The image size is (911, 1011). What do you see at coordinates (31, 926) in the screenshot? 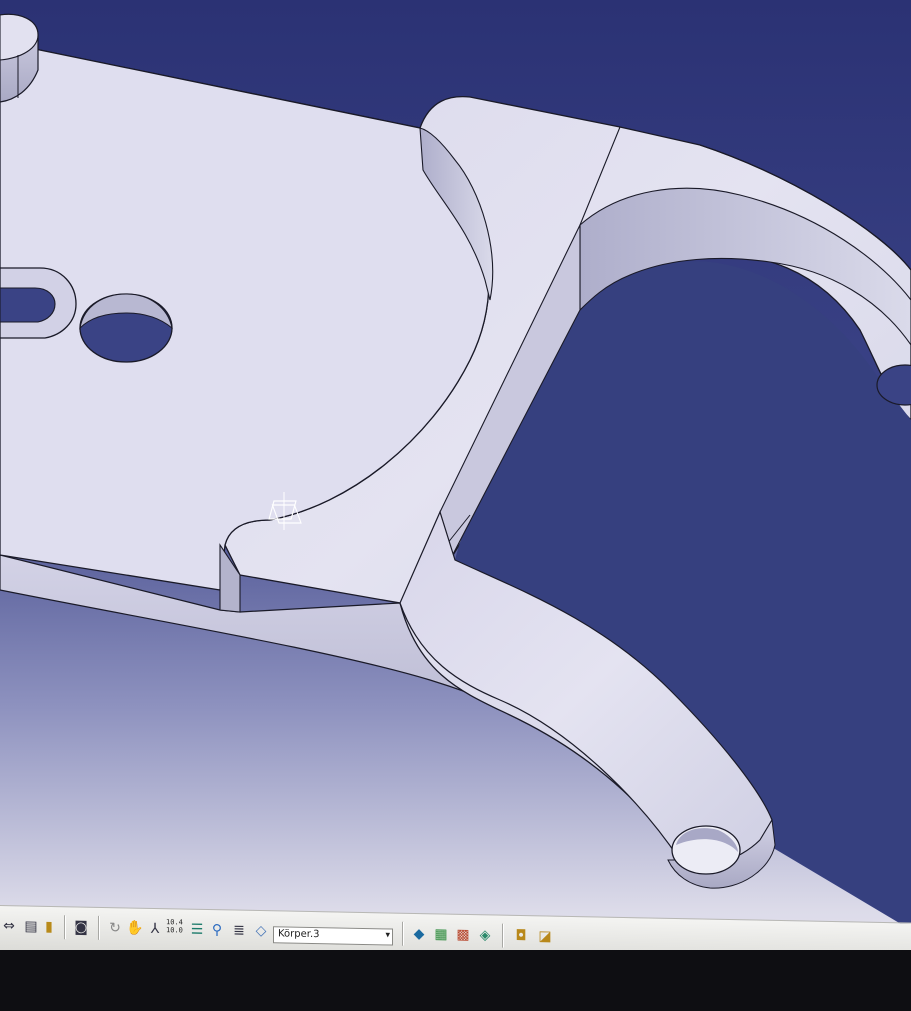
I see `save-icon: ▤` at bounding box center [31, 926].